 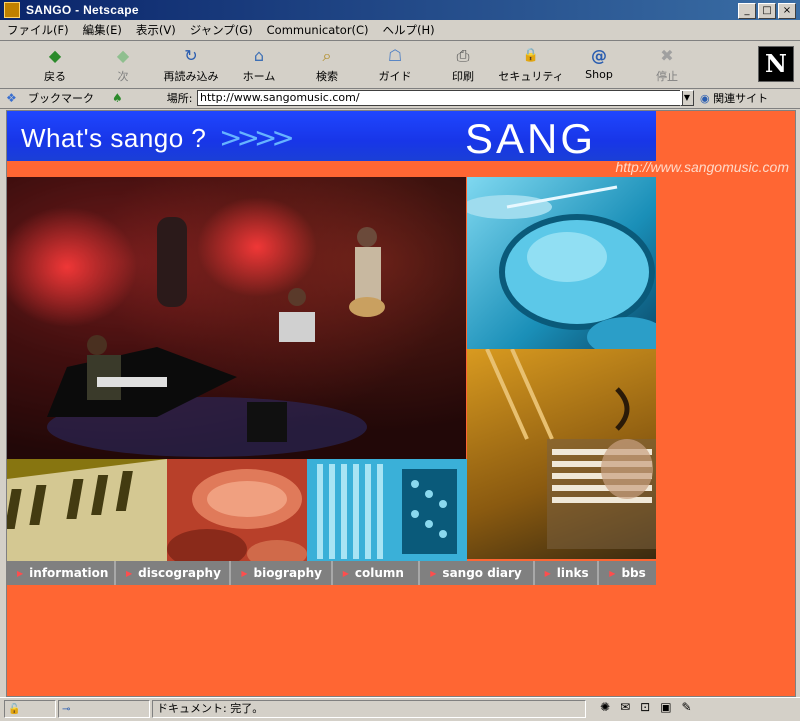 What do you see at coordinates (531, 76) in the screenshot?
I see `security-label: セキュリティ` at bounding box center [531, 76].